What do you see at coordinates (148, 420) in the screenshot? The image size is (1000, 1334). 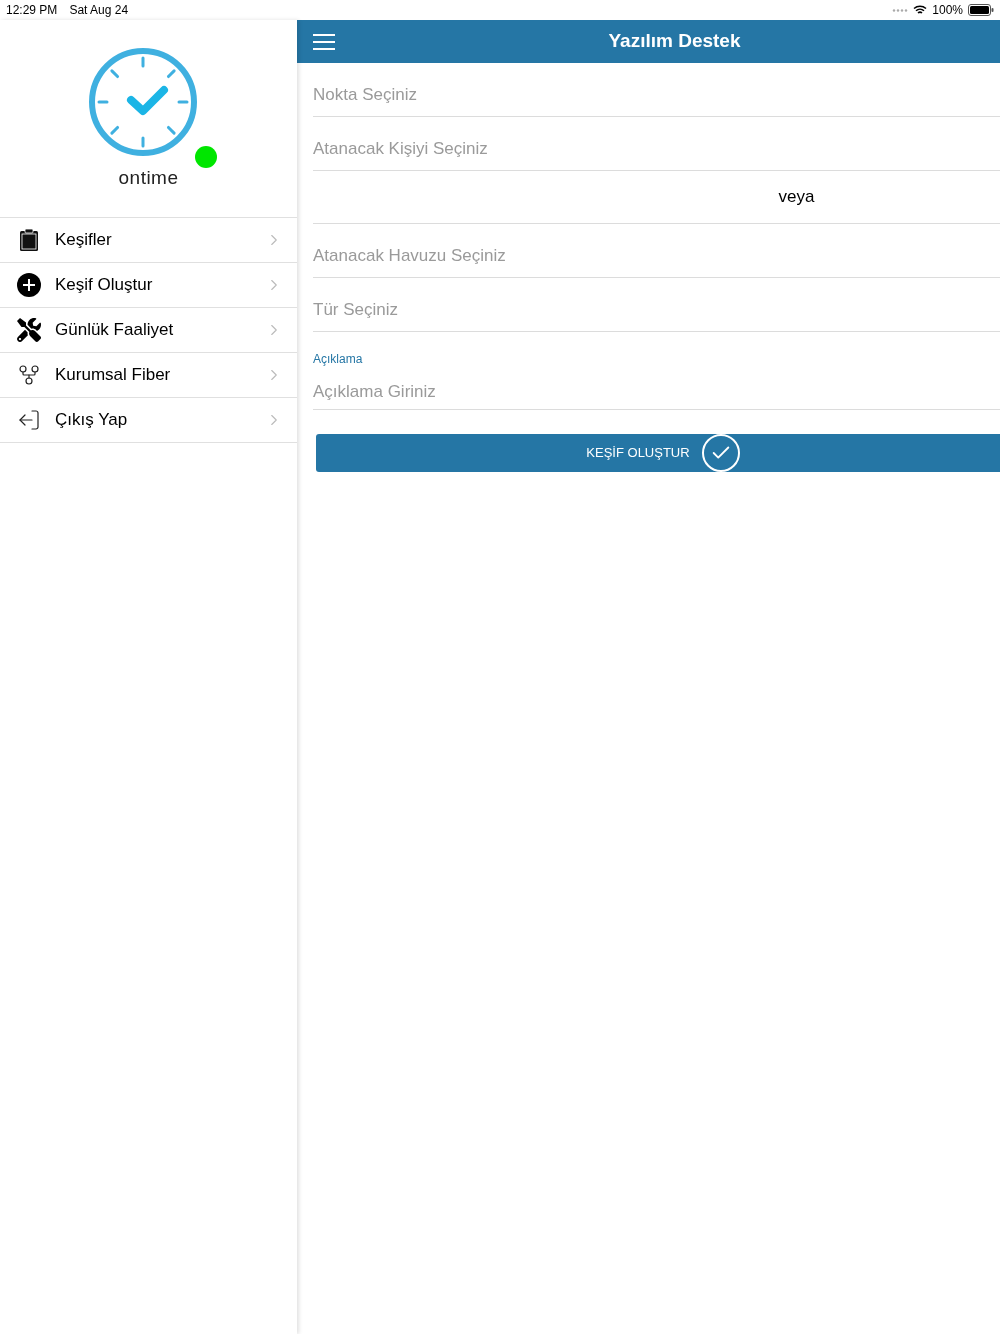 I see `menu-item: Çıkış Yap` at bounding box center [148, 420].